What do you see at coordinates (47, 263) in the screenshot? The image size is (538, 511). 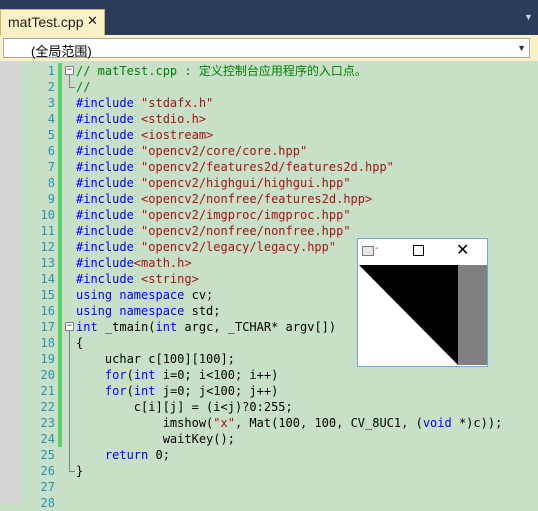 I see `line-number: 13` at bounding box center [47, 263].